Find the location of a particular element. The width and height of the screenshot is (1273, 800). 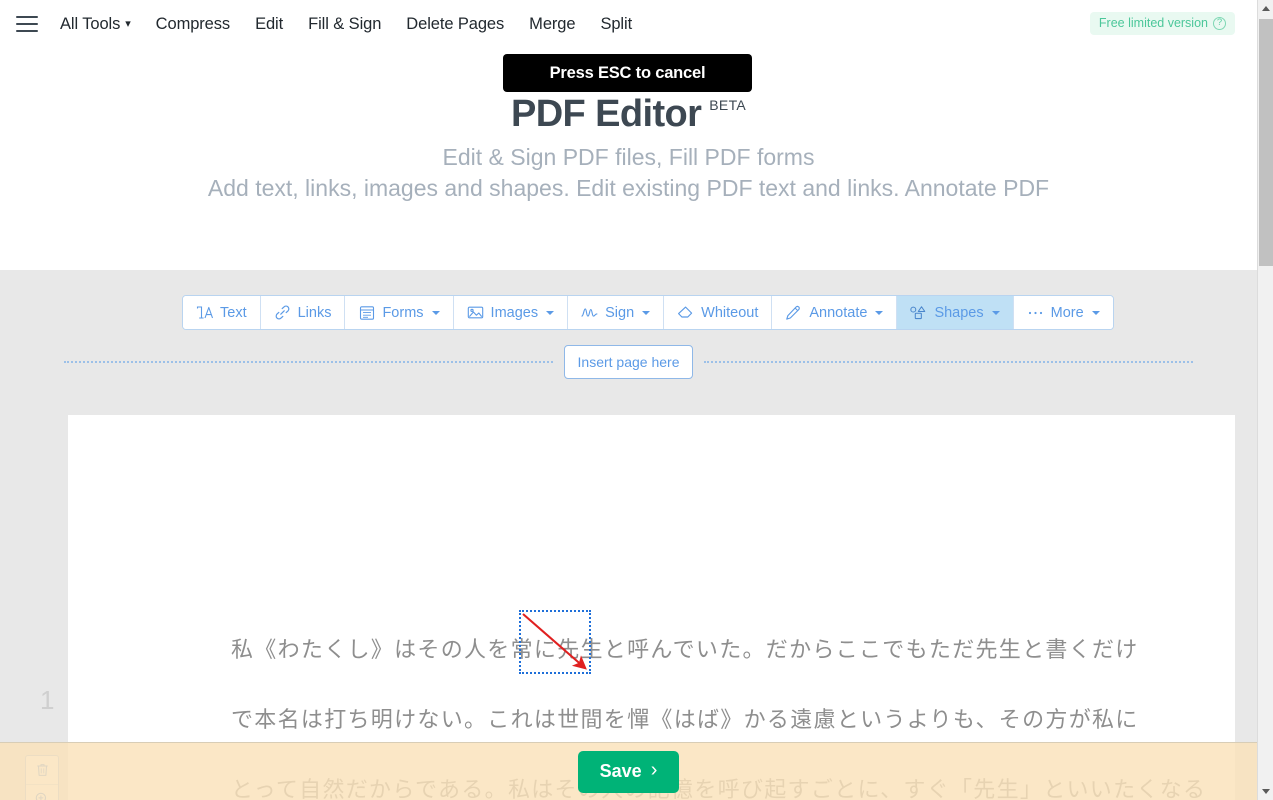

nav-item-edit: Edit is located at coordinates (269, 24).